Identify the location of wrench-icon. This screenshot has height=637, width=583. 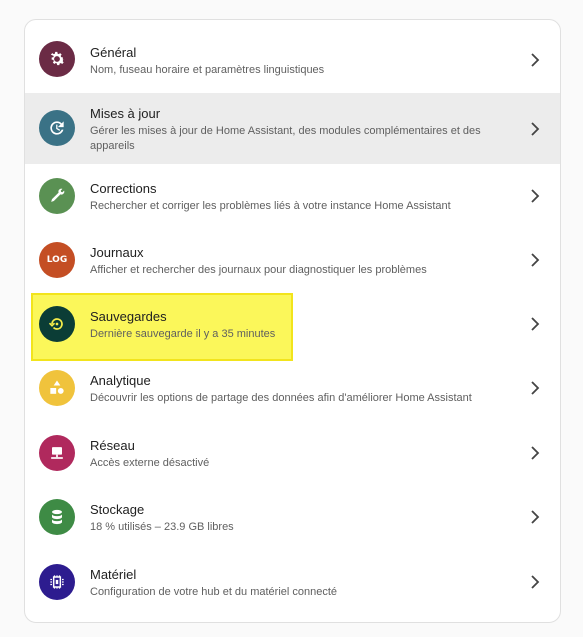
(57, 196).